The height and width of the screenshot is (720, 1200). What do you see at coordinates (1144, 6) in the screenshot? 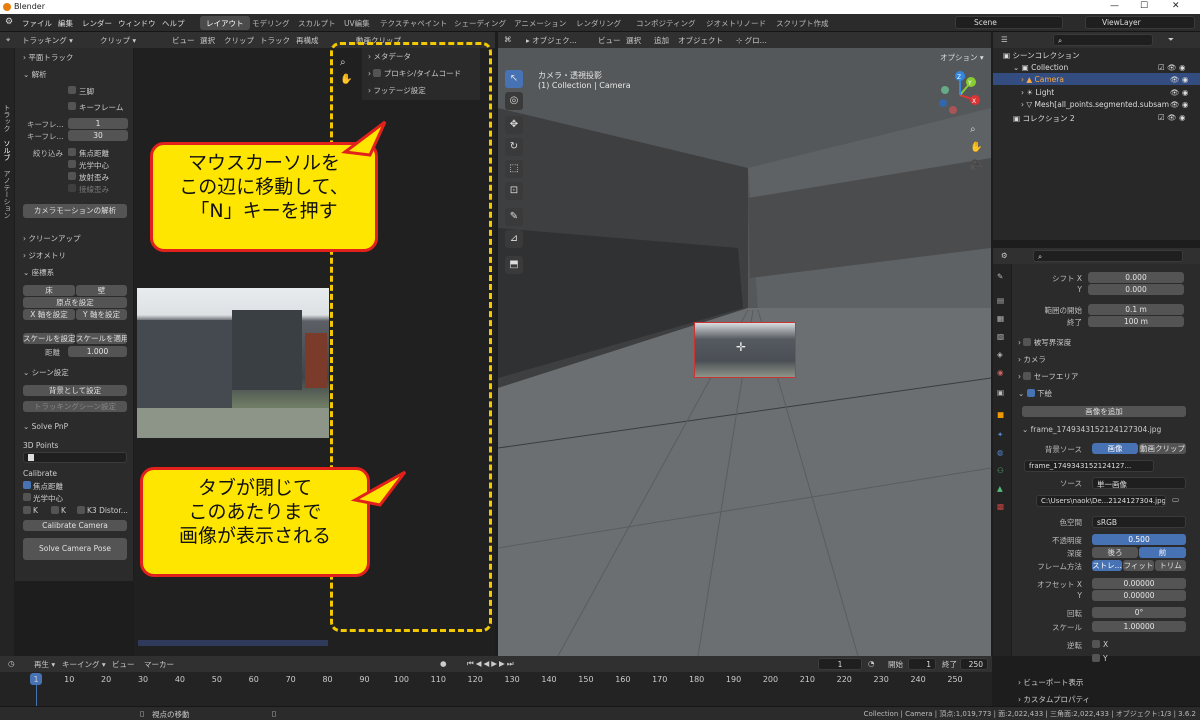
I see `maximize-button: ☐` at bounding box center [1144, 6].